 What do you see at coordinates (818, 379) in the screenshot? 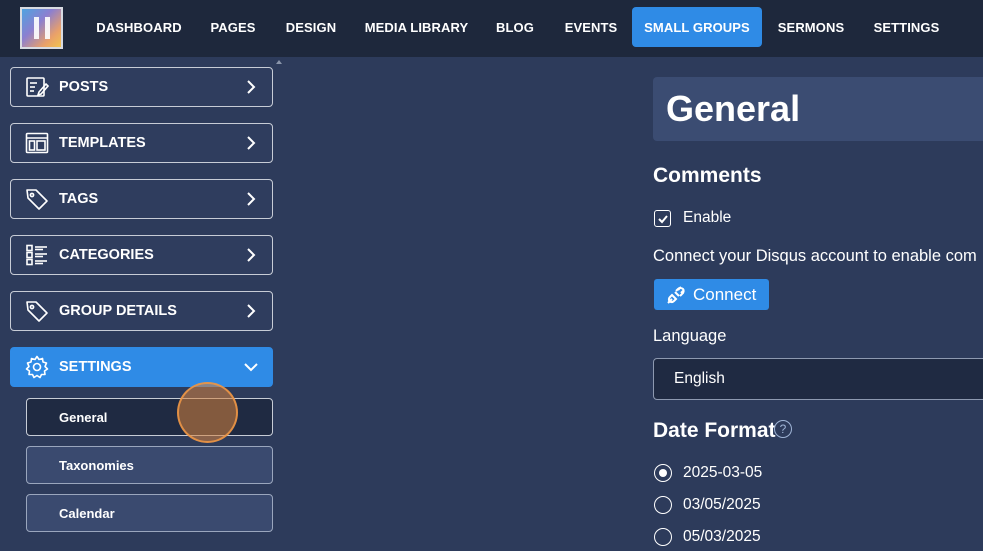
I see `language-select: English` at bounding box center [818, 379].